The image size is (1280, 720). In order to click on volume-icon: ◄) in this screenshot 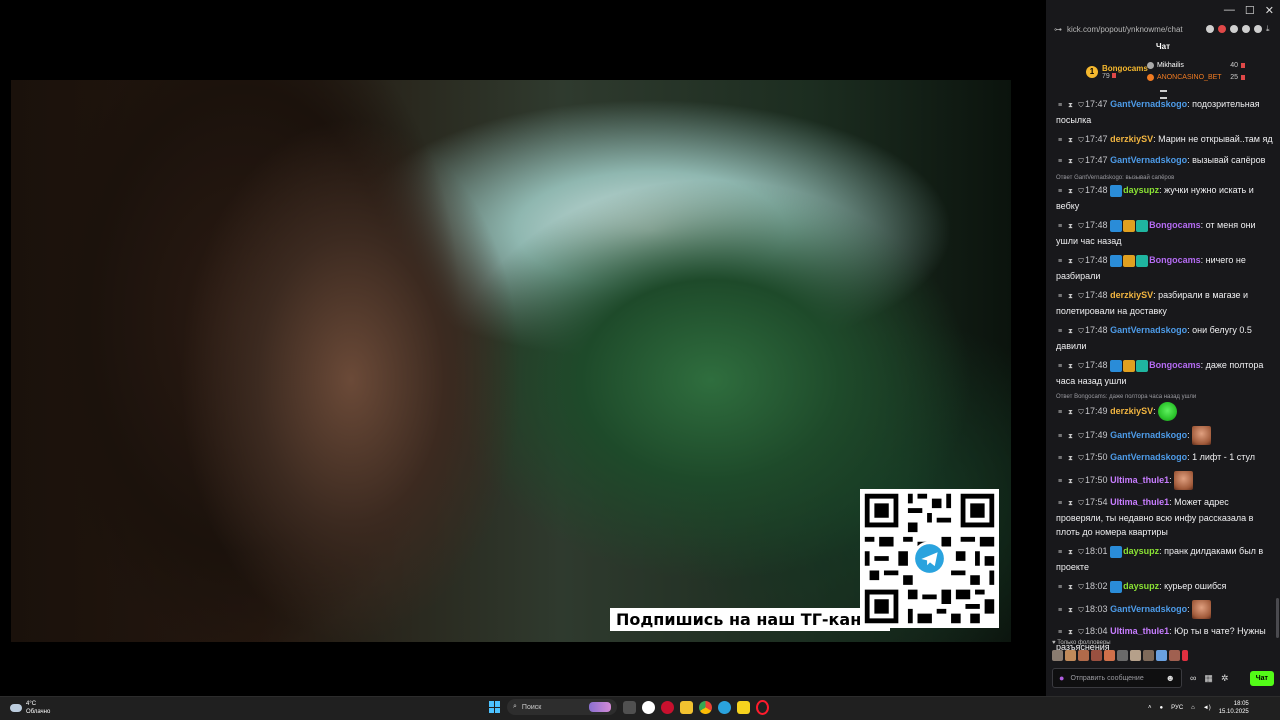, I will do `click(1207, 708)`.